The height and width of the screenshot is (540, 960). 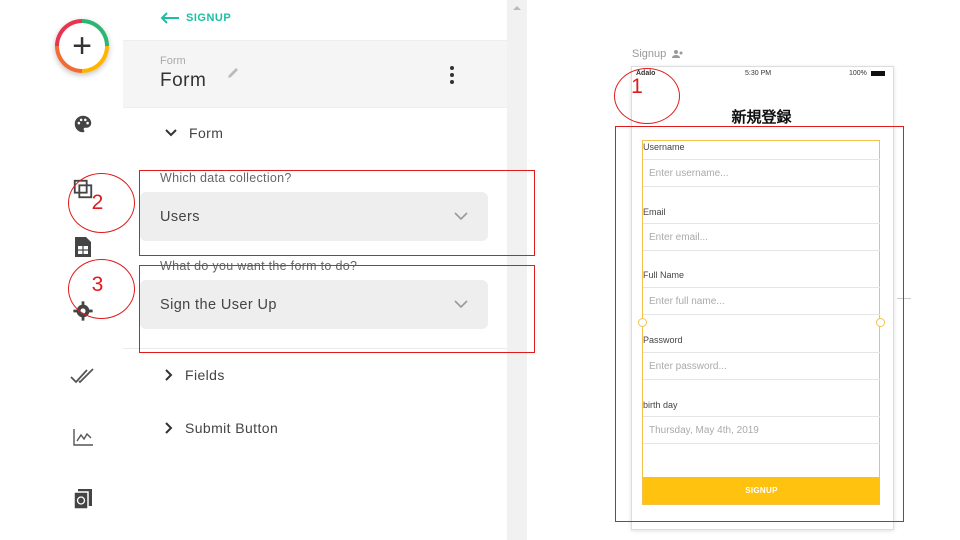 What do you see at coordinates (205, 375) in the screenshot?
I see `fields-section-label: Fields` at bounding box center [205, 375].